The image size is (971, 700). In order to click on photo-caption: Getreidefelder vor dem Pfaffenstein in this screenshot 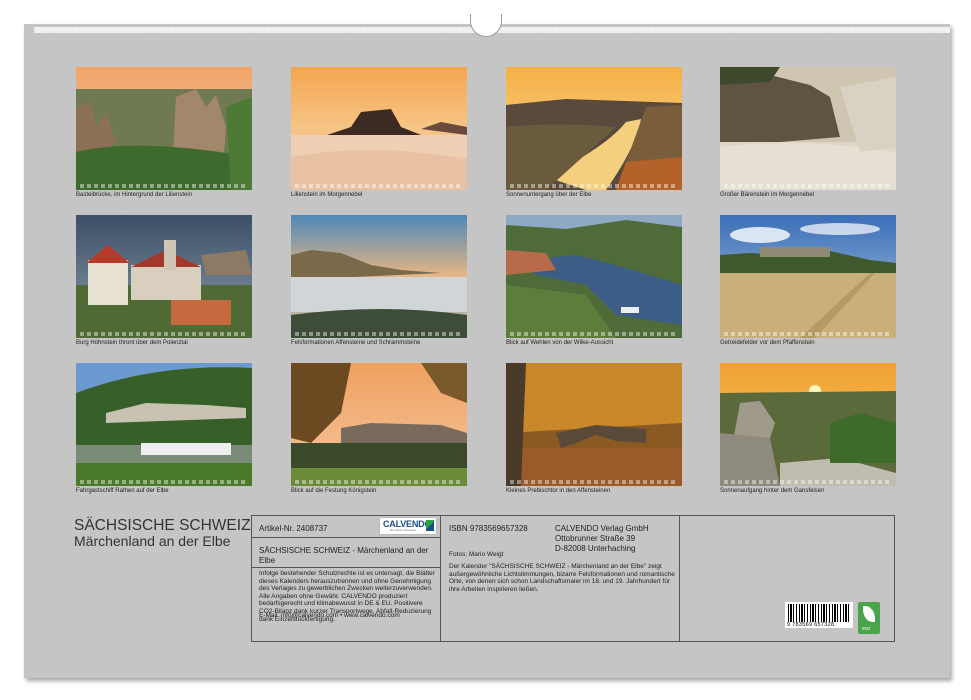, I will do `click(767, 343)`.